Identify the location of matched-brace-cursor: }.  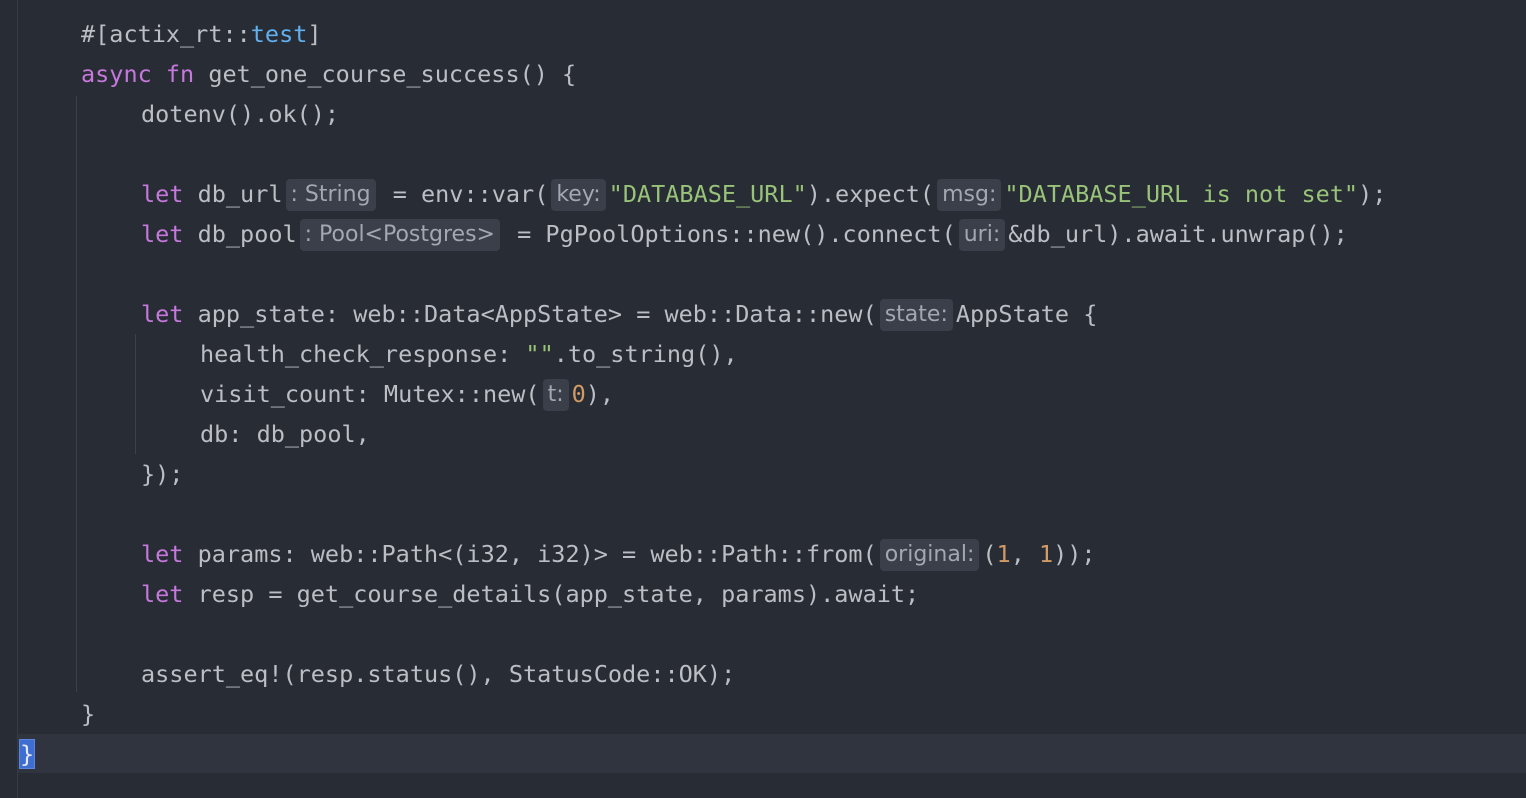
(27, 754).